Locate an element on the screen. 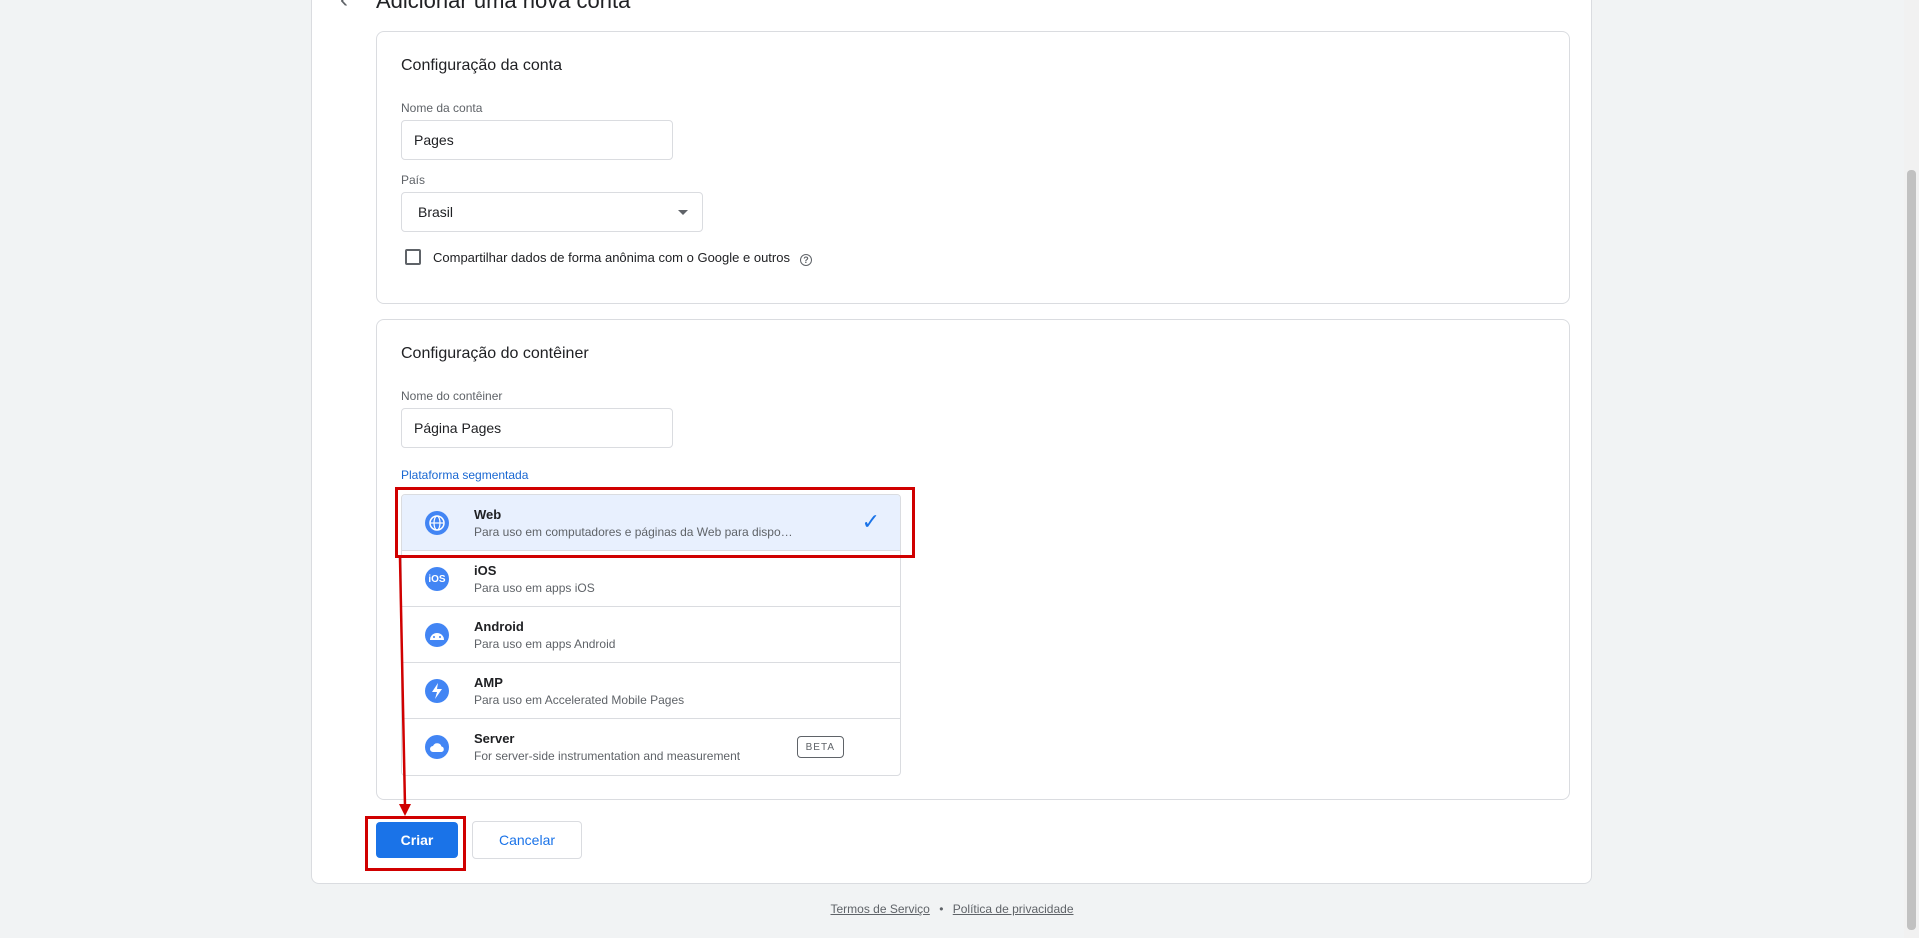 The width and height of the screenshot is (1919, 938). account-section-title: Configuração da conta is located at coordinates (481, 65).